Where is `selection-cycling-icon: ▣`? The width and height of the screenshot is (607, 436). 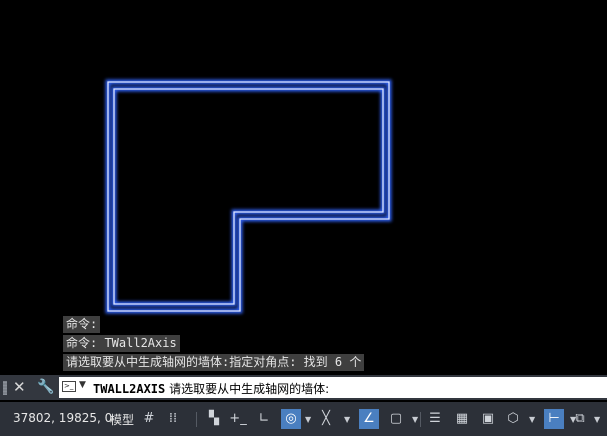
selection-cycling-icon: ▣ is located at coordinates (488, 419).